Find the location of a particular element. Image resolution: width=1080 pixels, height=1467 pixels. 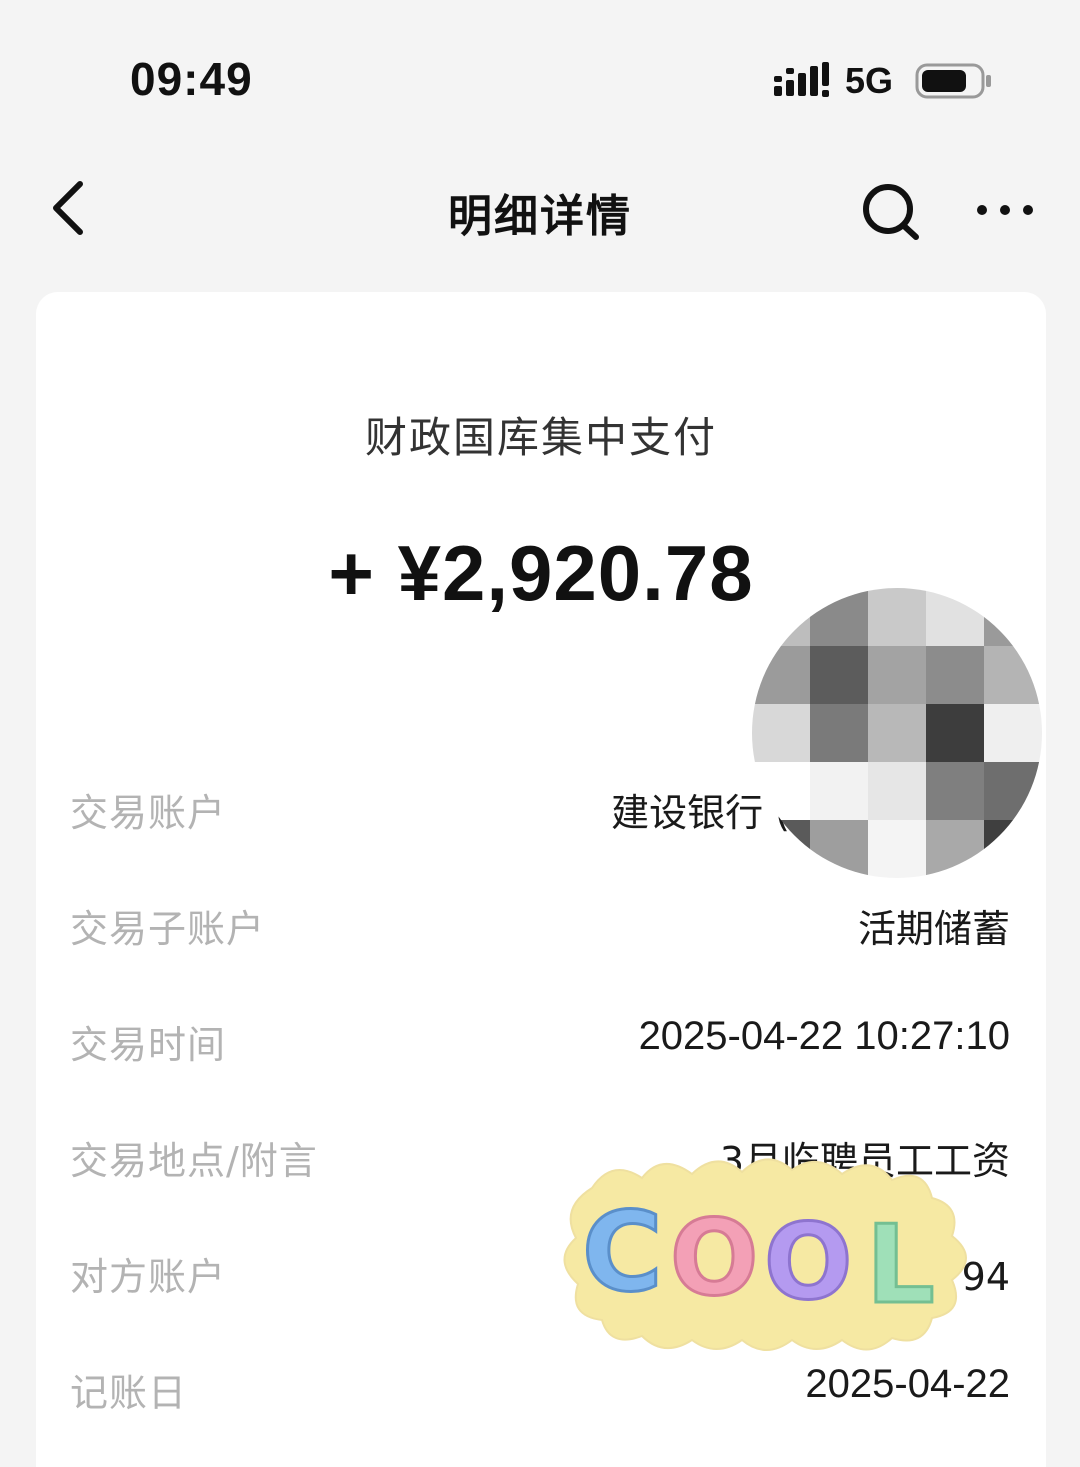

status-time: 09:49 is located at coordinates (191, 79).